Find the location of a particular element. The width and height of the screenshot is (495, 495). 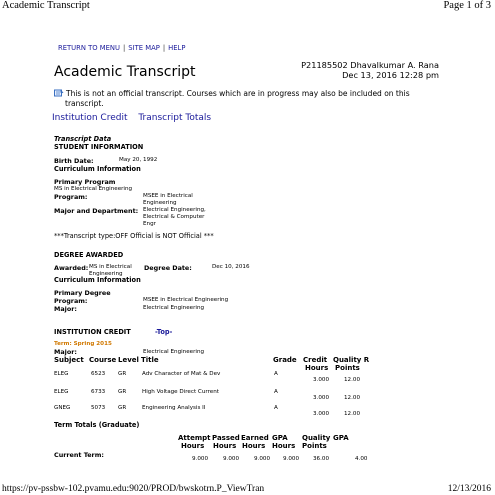

notice-line2: transcript. is located at coordinates (84, 103).